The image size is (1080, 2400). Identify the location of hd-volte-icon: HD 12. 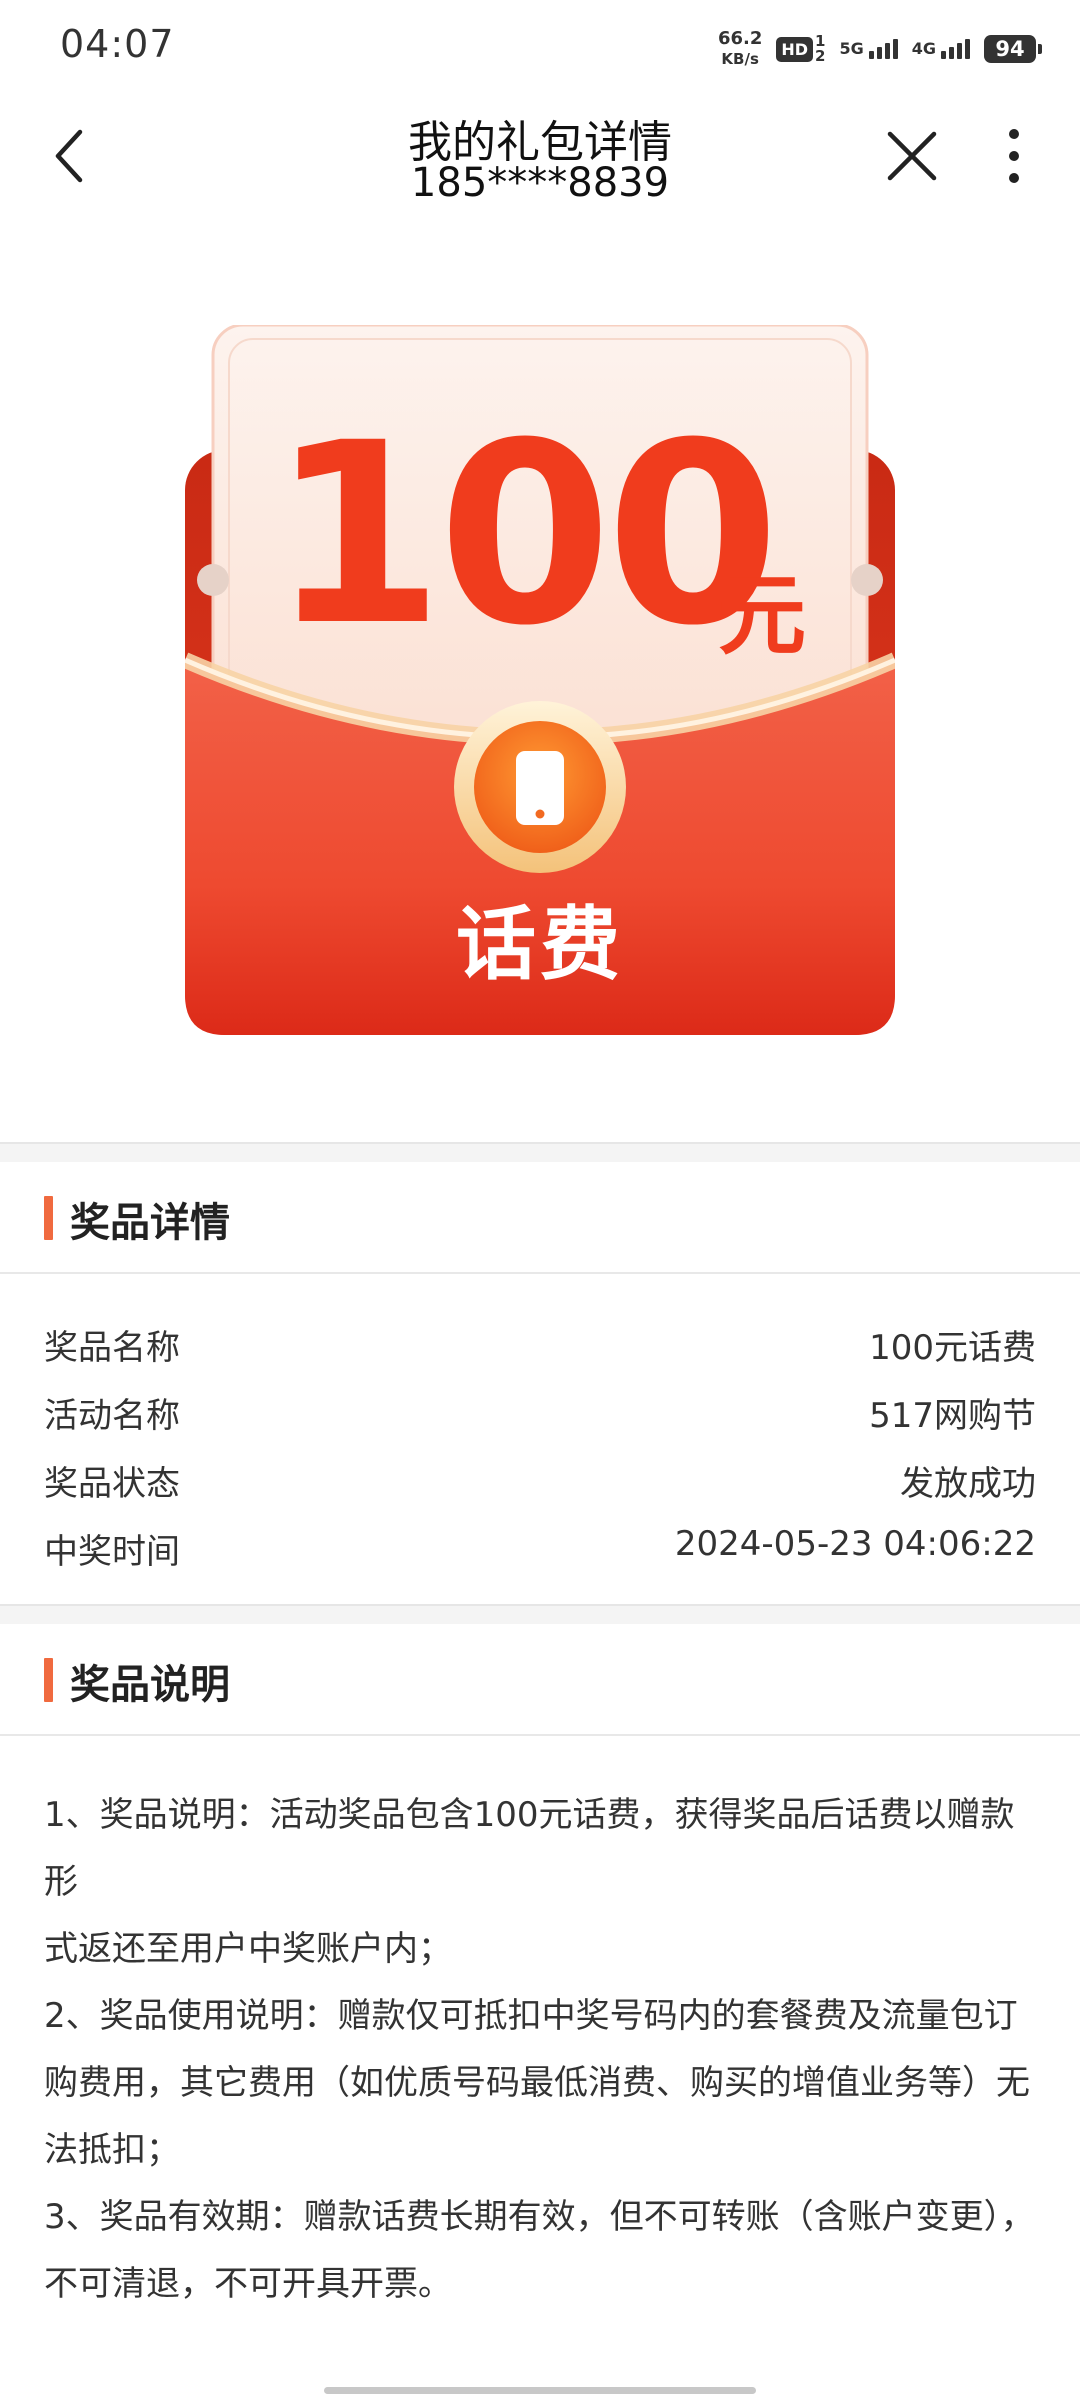
(800, 49).